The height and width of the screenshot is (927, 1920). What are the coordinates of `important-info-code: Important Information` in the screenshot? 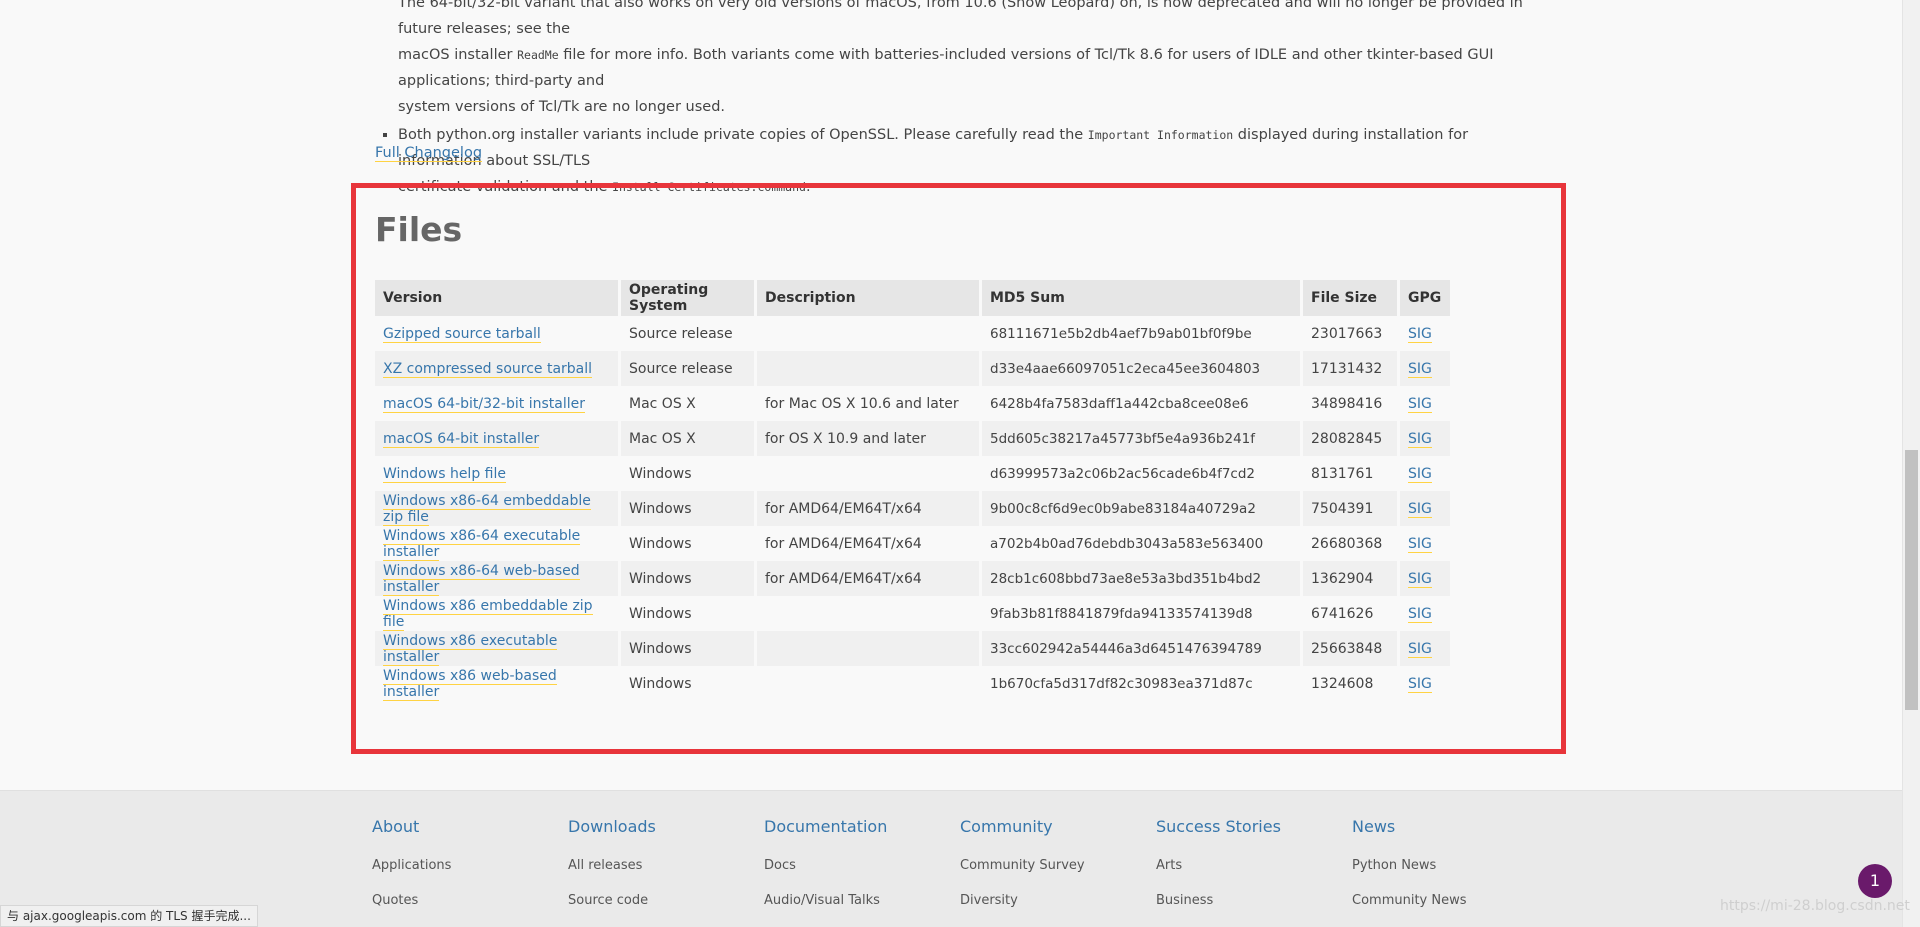 It's located at (1160, 135).